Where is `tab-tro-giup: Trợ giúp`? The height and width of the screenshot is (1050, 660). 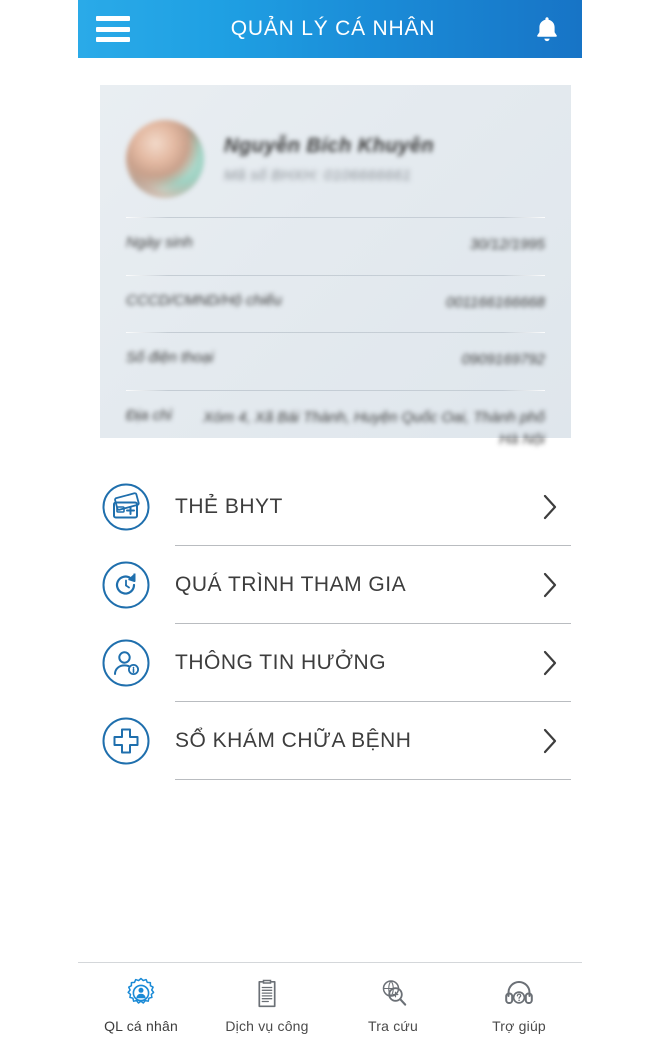
tab-tro-giup: Trợ giúp is located at coordinates (519, 1004).